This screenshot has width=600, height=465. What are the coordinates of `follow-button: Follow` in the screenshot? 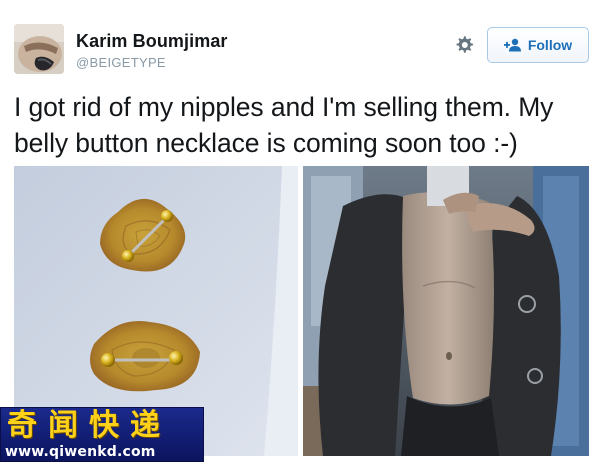 It's located at (538, 45).